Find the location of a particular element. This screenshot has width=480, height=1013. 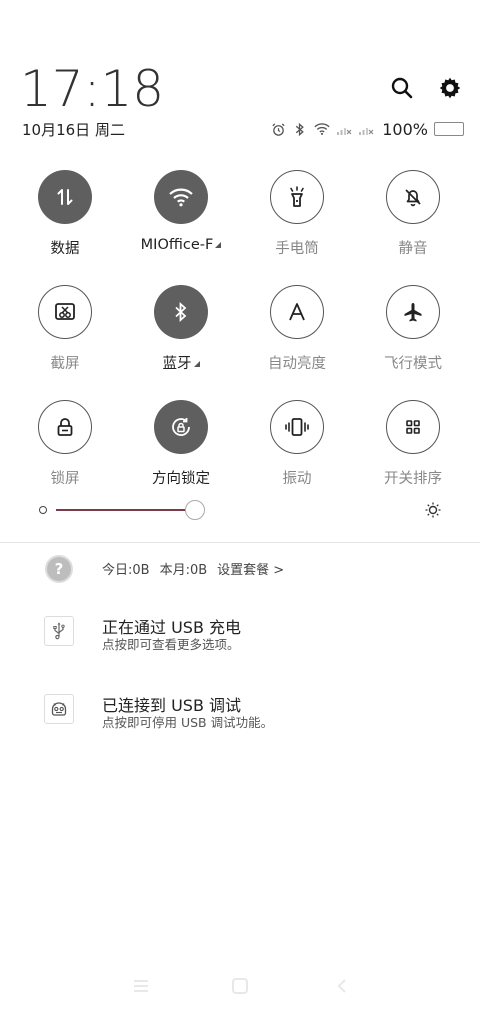

toggle-label: 截屏 is located at coordinates (65, 364).